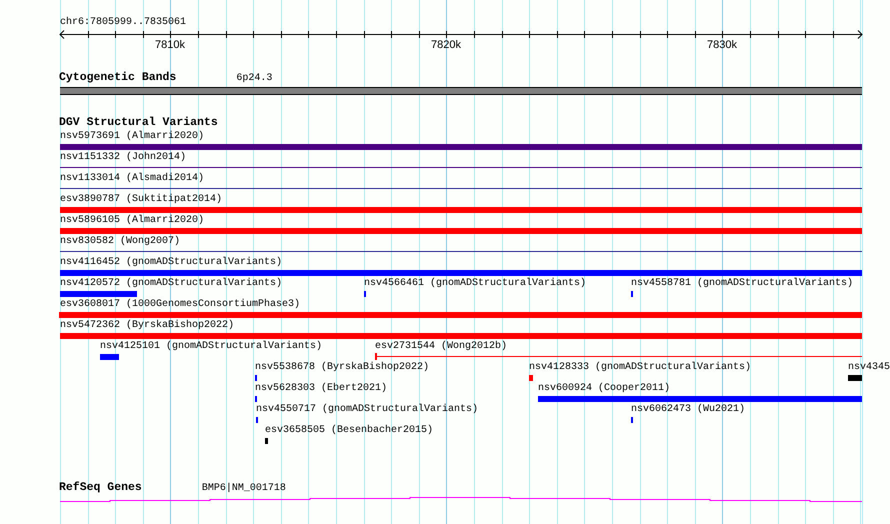  I want to click on variant-label: nsv4125101 (gnomADStructuralVariants), so click(211, 347).